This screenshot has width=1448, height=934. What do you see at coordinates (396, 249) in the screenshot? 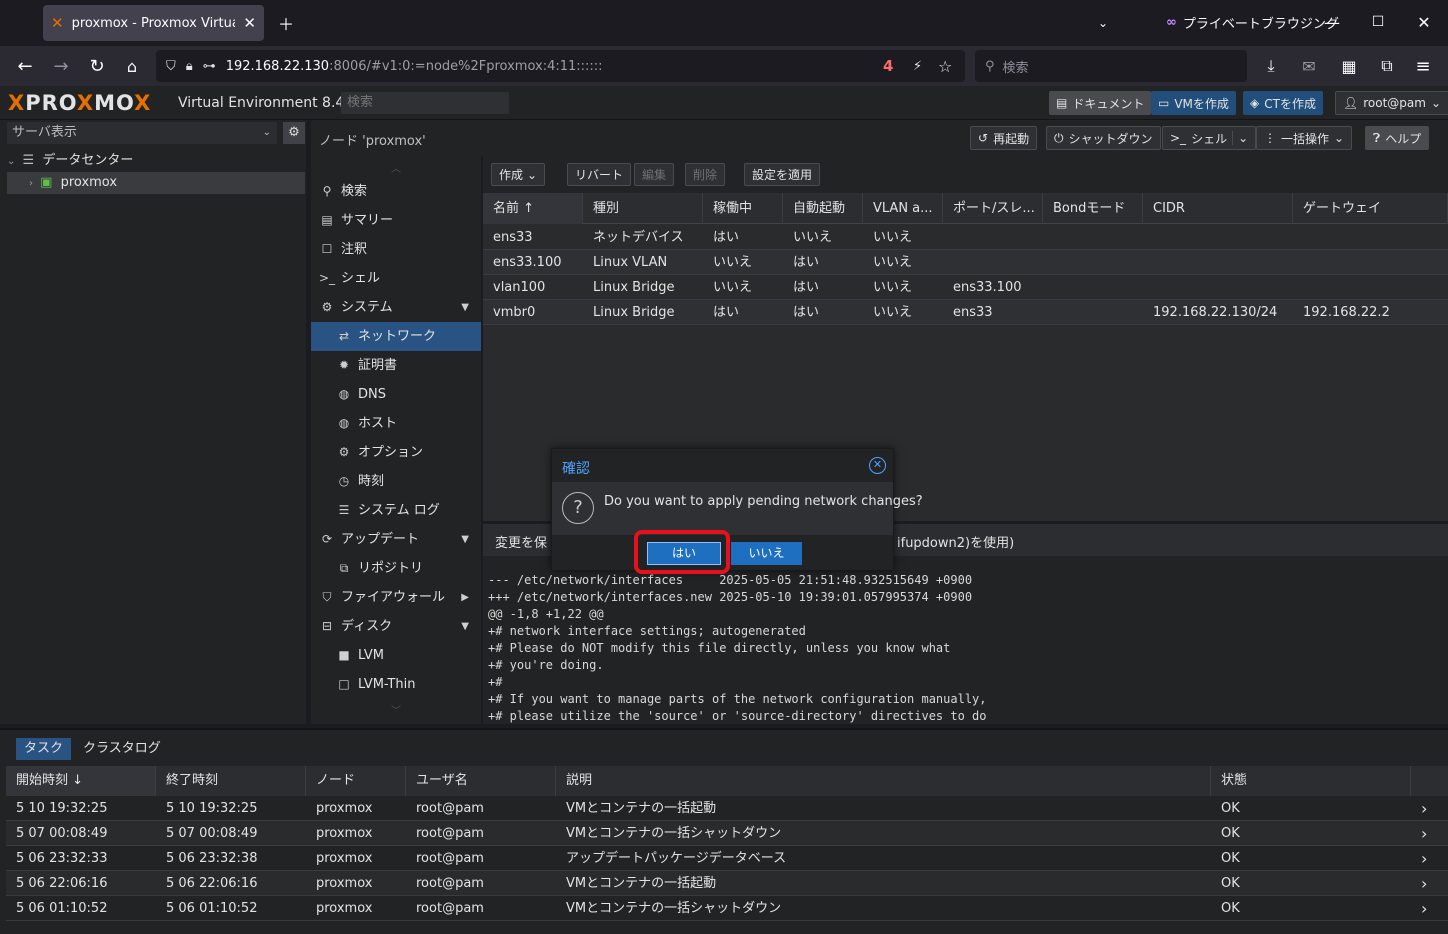
I see `menu-item-2: ☐ 注釈` at bounding box center [396, 249].